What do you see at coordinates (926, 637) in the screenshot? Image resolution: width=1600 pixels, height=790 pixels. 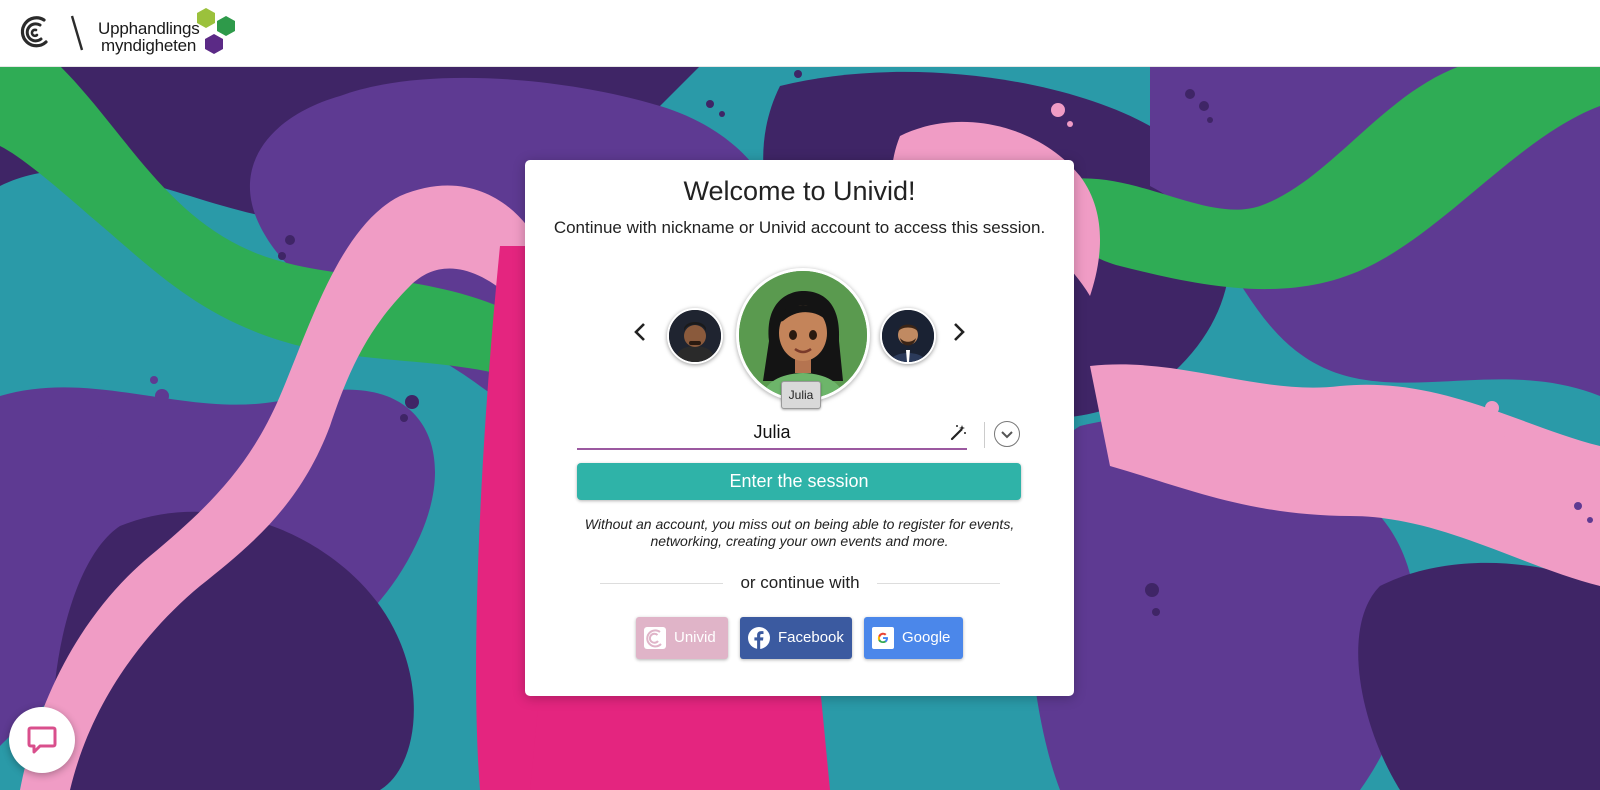 I see `google-button-label: Google` at bounding box center [926, 637].